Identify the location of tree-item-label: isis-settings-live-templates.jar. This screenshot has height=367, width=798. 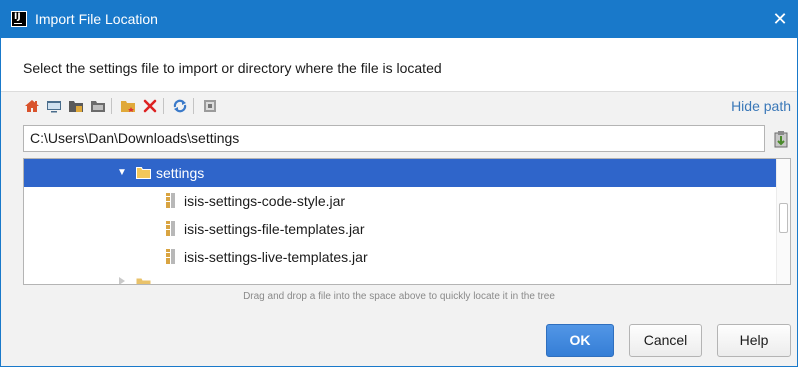
(276, 257).